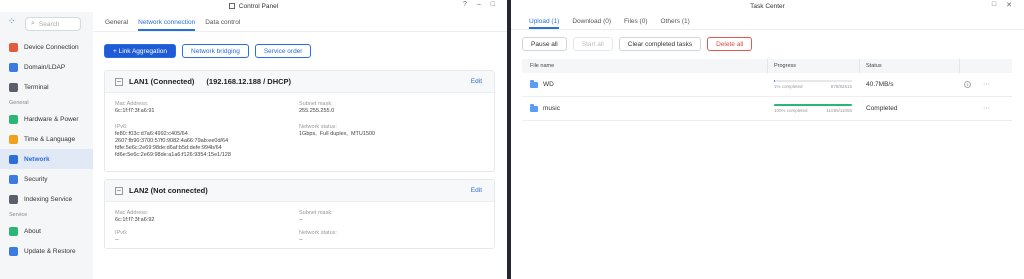  I want to click on lan1-mac: Mac Address: 6c:1f:f7:3f:a6:91, so click(134, 108).